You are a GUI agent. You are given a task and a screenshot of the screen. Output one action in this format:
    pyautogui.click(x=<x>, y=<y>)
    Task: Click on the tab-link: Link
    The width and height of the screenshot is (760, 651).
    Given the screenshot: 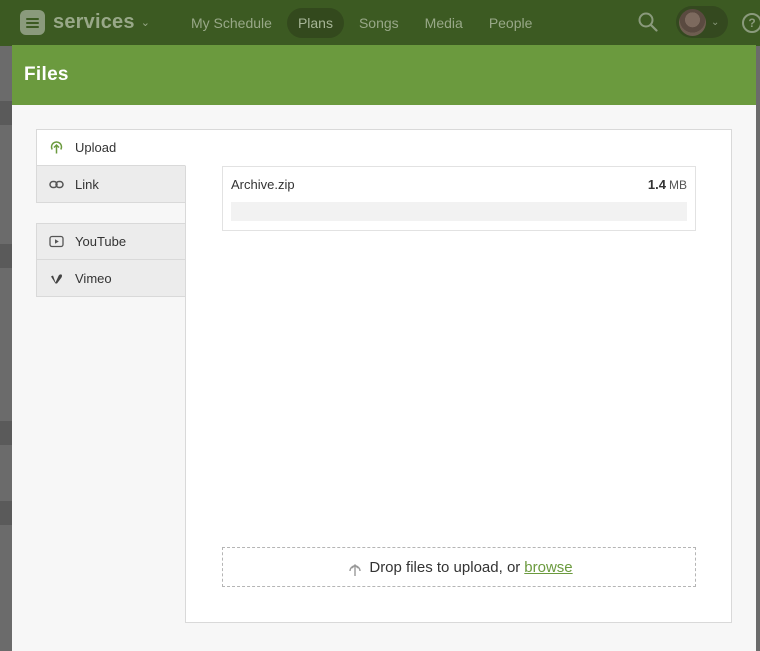 What is the action you would take?
    pyautogui.click(x=111, y=184)
    